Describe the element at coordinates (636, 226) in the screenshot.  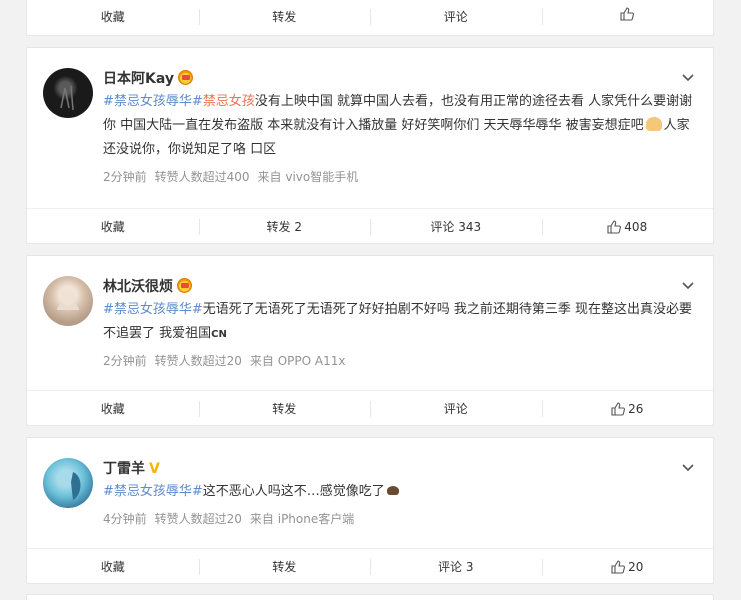
I see `like-count: 408` at that location.